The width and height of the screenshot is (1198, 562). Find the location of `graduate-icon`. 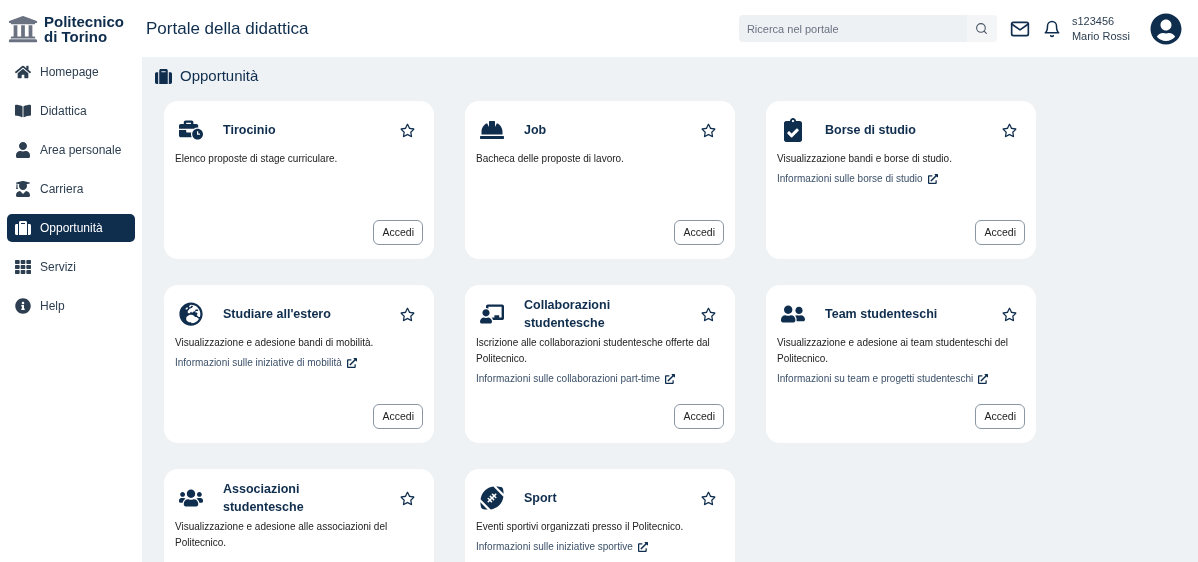

graduate-icon is located at coordinates (23, 189).